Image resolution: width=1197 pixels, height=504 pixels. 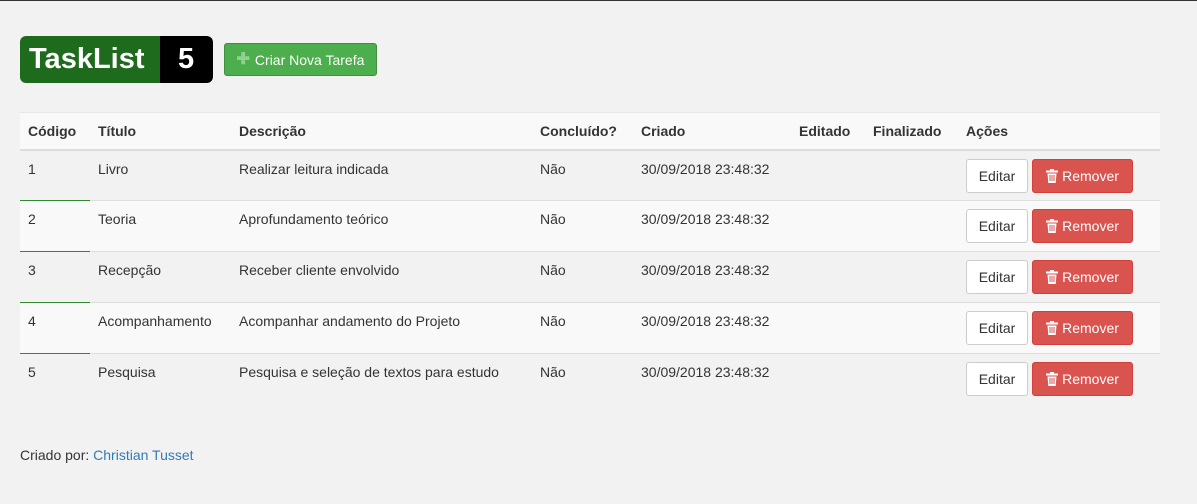 What do you see at coordinates (160, 277) in the screenshot?
I see `cell-title: Recepção` at bounding box center [160, 277].